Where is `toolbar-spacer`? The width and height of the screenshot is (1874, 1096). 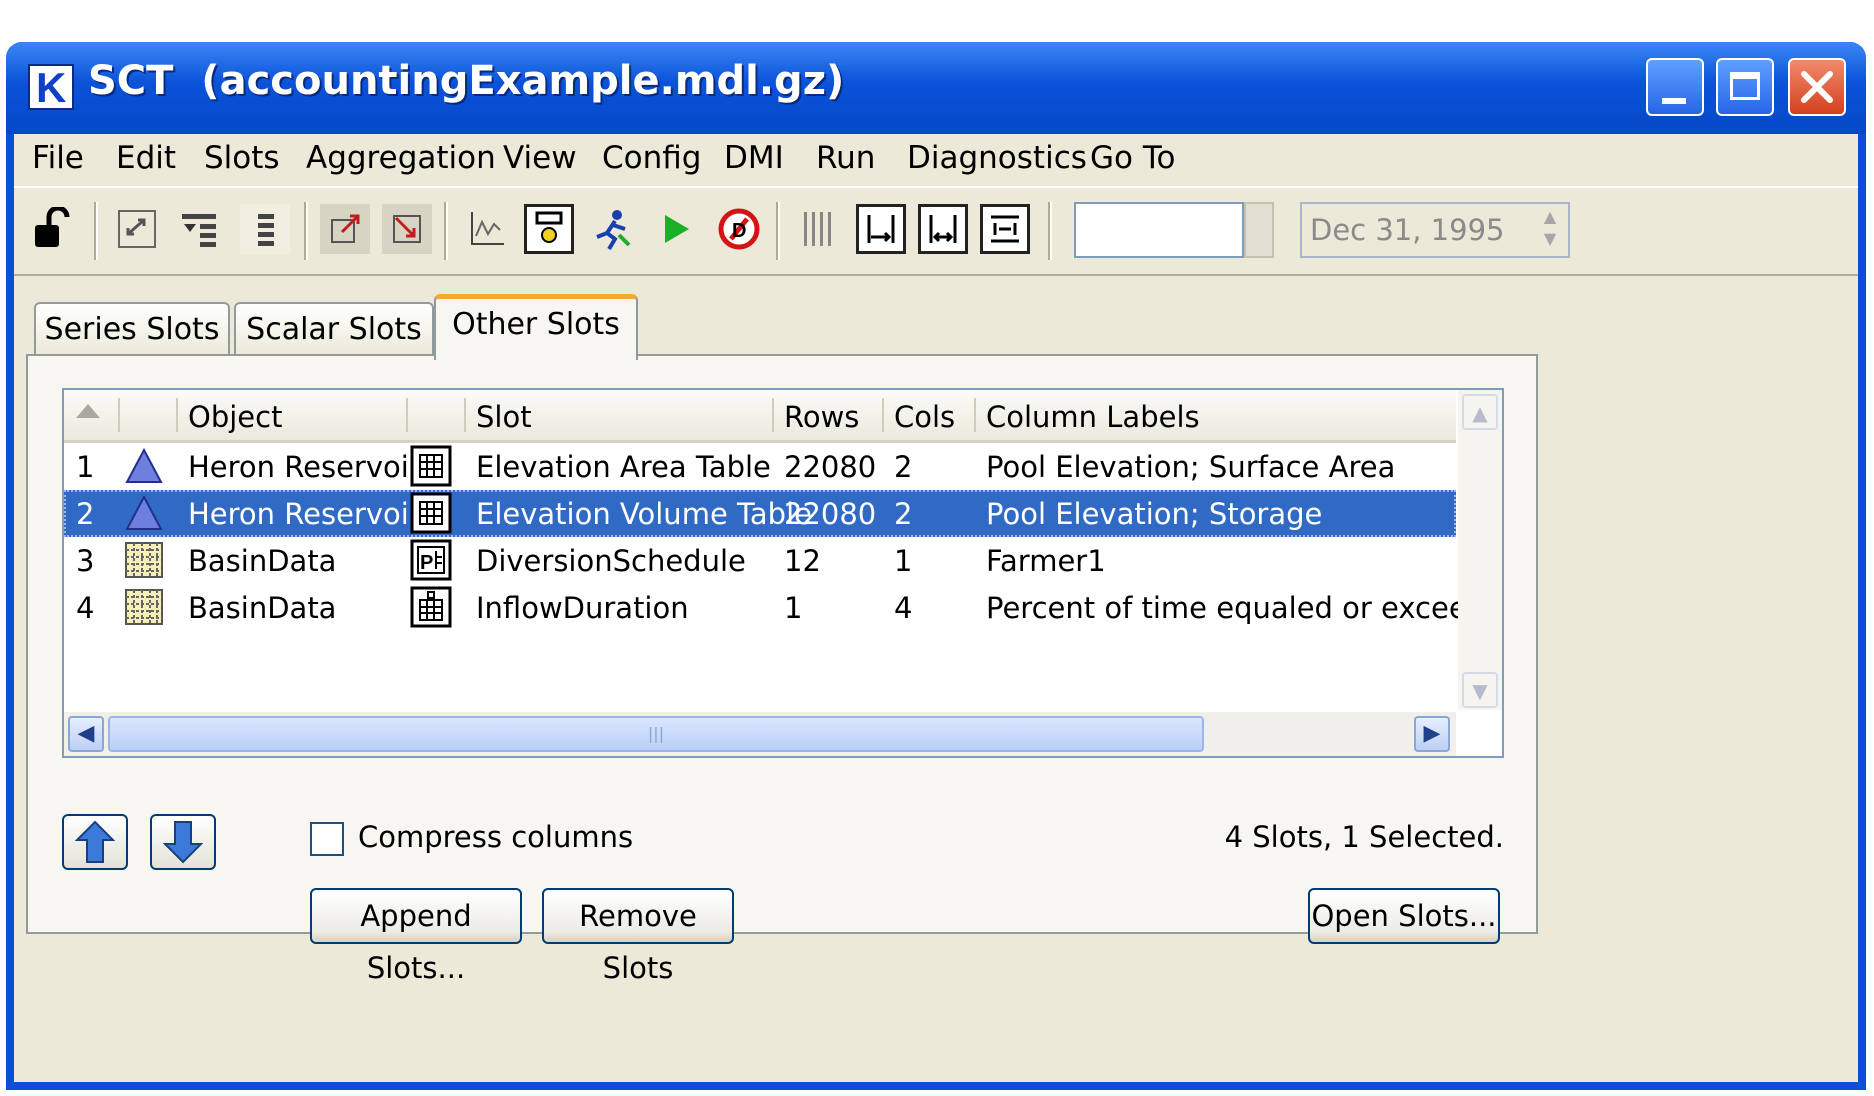
toolbar-spacer is located at coordinates (1259, 230).